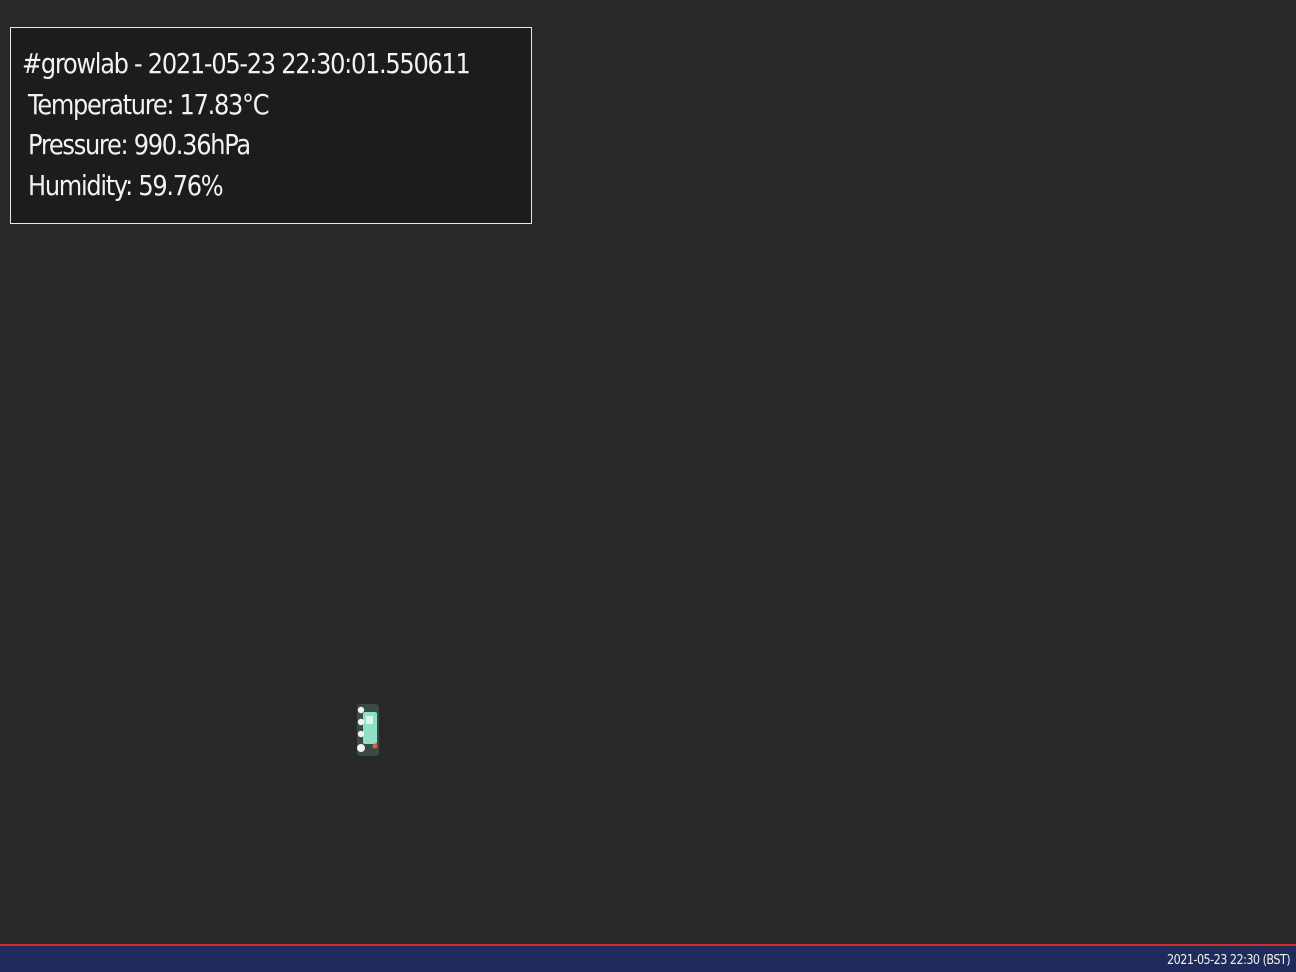  I want to click on sensor-board-icon, so click(368, 730).